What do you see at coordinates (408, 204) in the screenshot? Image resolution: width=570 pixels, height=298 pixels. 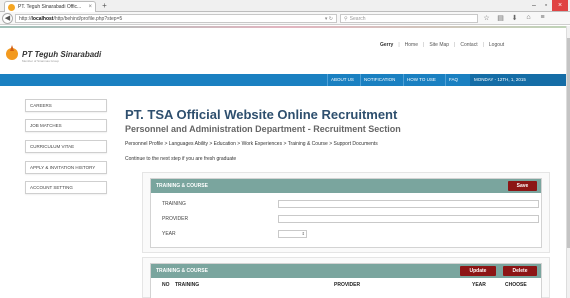 I see `training-input` at bounding box center [408, 204].